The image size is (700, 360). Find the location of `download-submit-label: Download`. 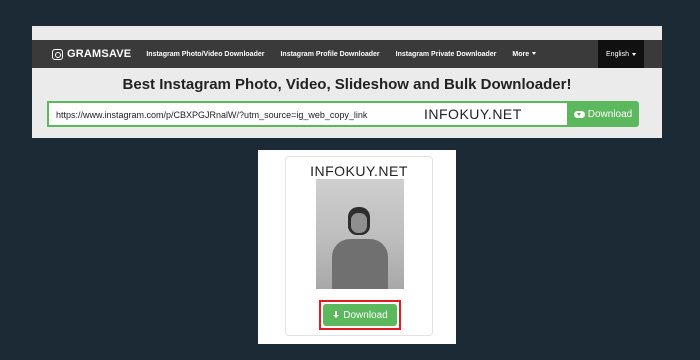

download-submit-label: Download is located at coordinates (610, 114).